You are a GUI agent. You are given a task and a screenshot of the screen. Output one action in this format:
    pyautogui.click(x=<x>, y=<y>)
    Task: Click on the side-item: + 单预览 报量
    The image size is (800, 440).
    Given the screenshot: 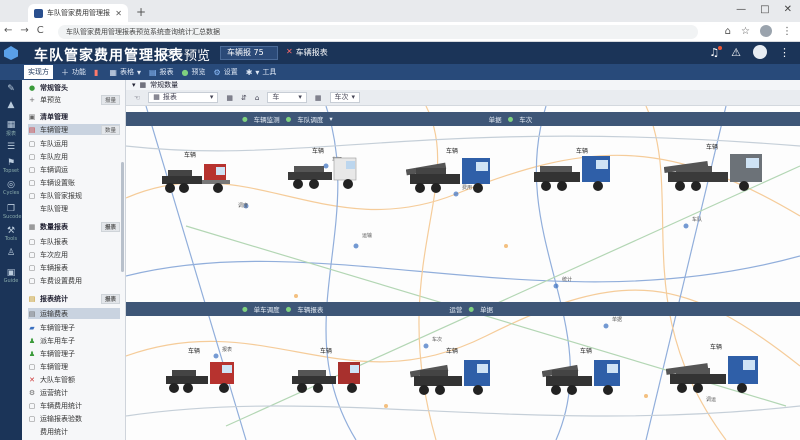 What is the action you would take?
    pyautogui.click(x=74, y=99)
    